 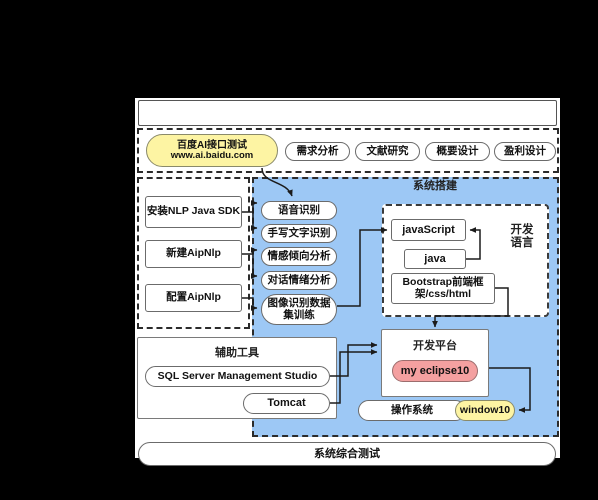 What do you see at coordinates (443, 288) in the screenshot?
I see `dev-language-bootstrap: Bootstrap前端框架/css/html` at bounding box center [443, 288].